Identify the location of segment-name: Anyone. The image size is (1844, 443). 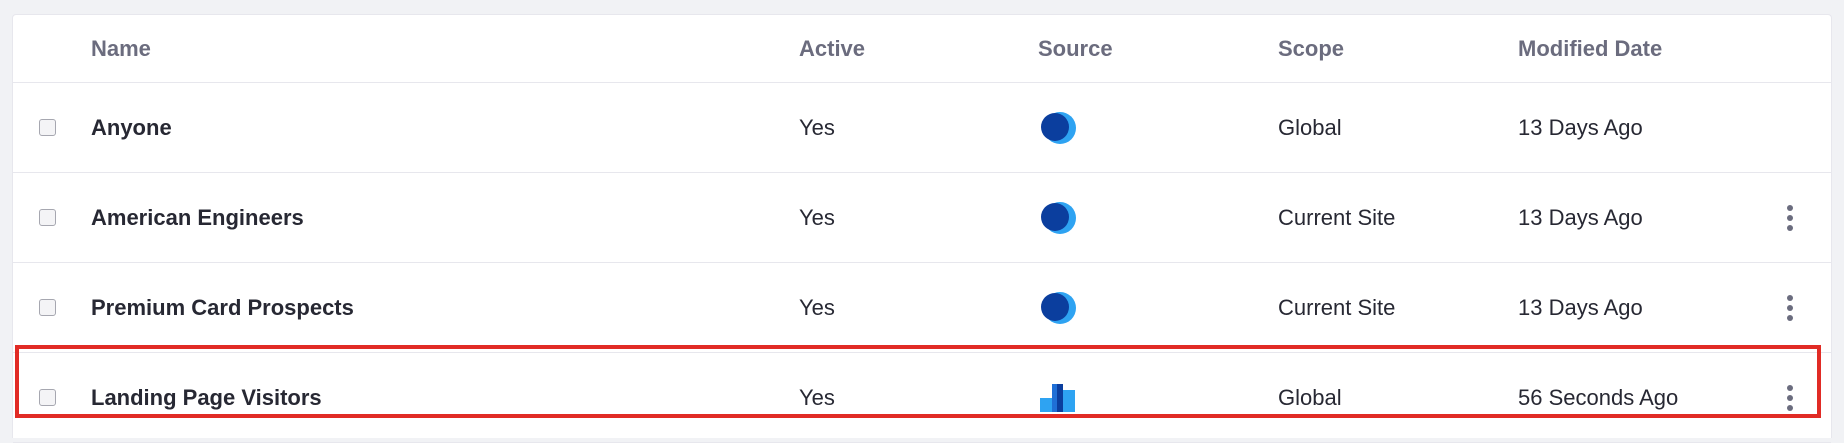
(131, 127).